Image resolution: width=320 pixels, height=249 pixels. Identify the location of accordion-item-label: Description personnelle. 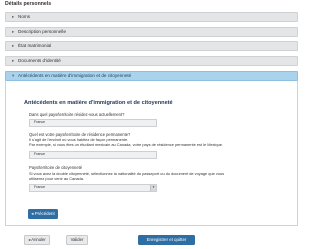
(42, 31).